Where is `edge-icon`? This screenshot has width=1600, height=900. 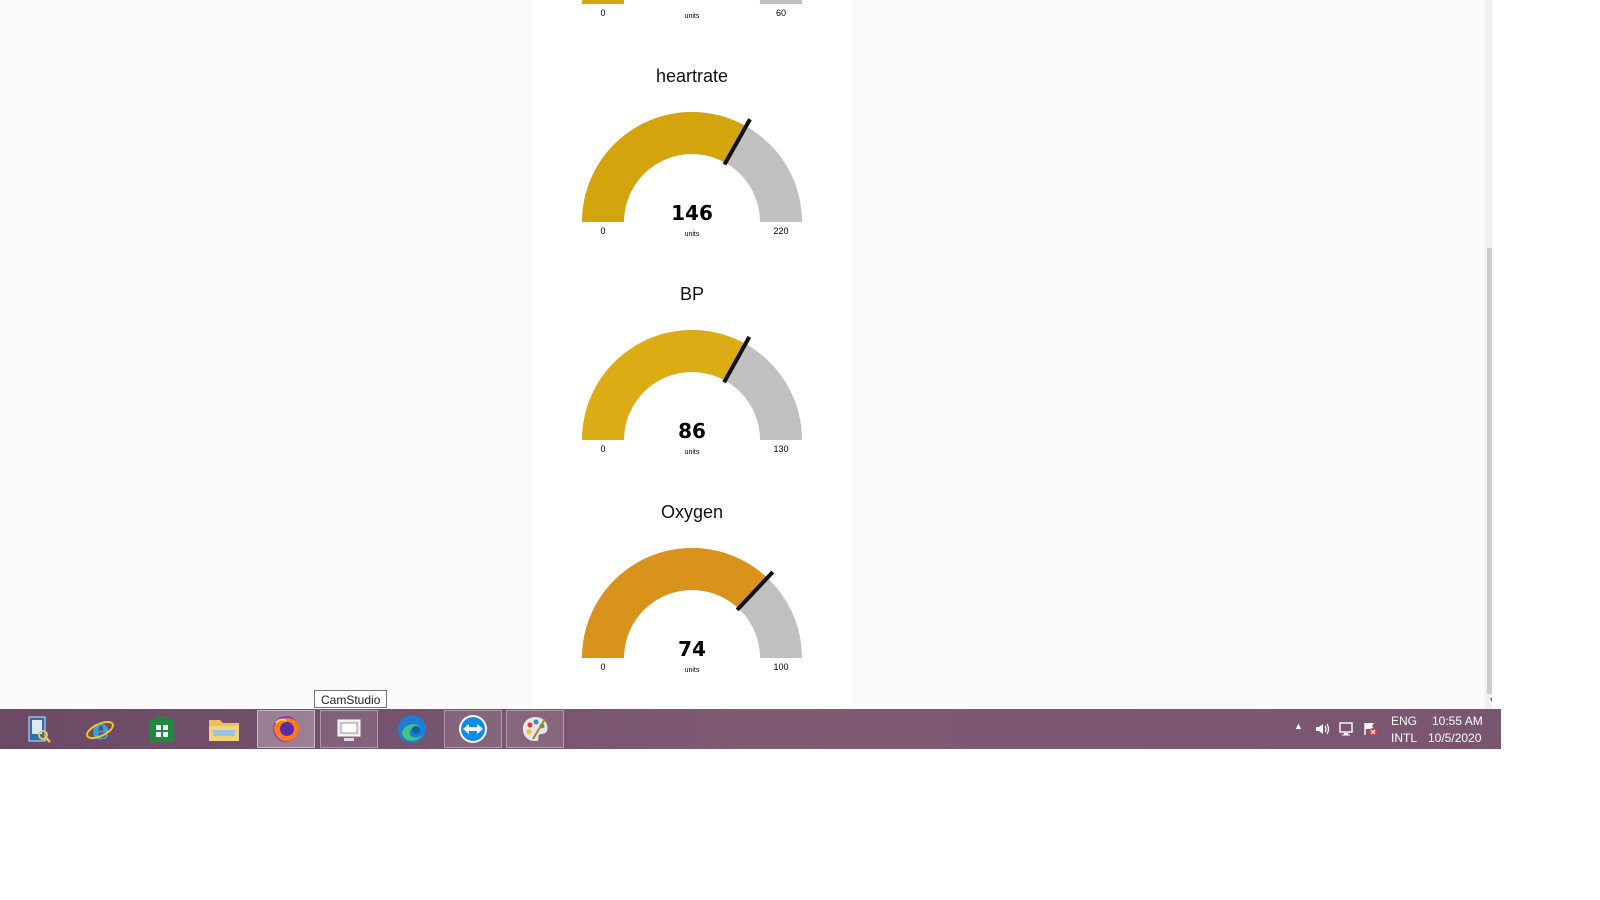
edge-icon is located at coordinates (412, 729).